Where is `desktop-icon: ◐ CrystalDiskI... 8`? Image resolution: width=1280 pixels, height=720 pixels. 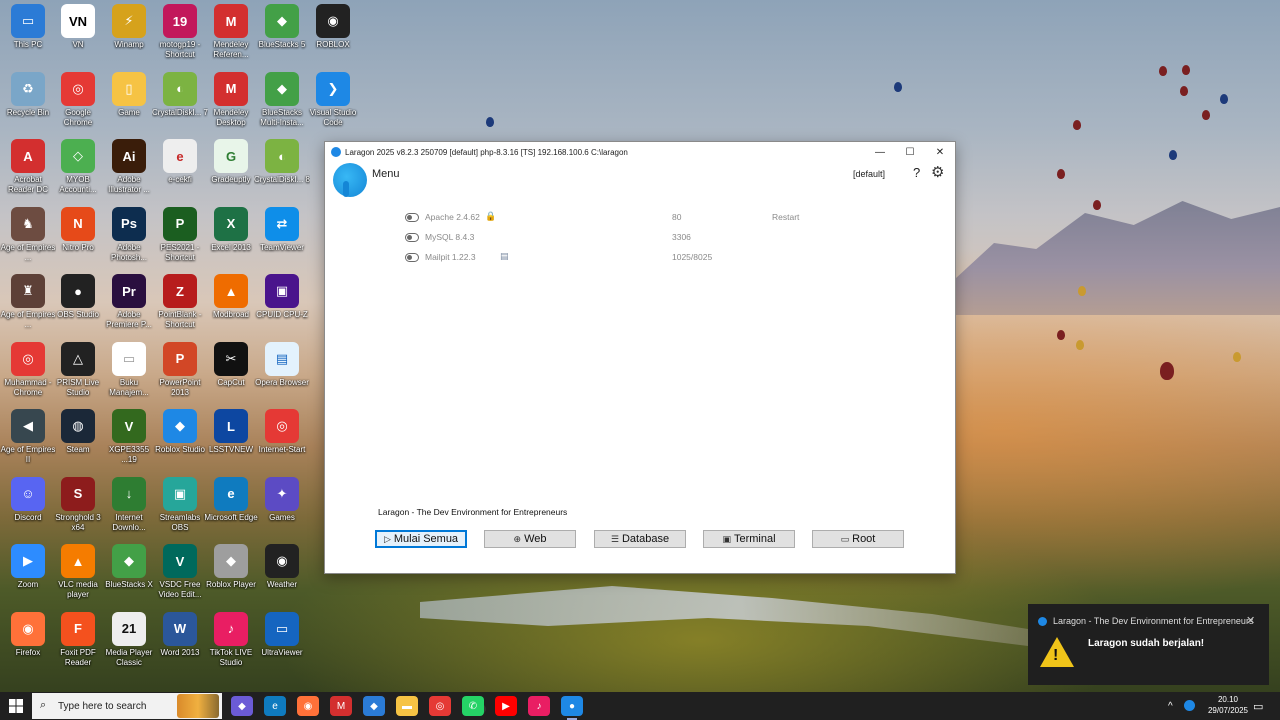 desktop-icon: ◐ CrystalDiskI... 8 is located at coordinates (282, 162).